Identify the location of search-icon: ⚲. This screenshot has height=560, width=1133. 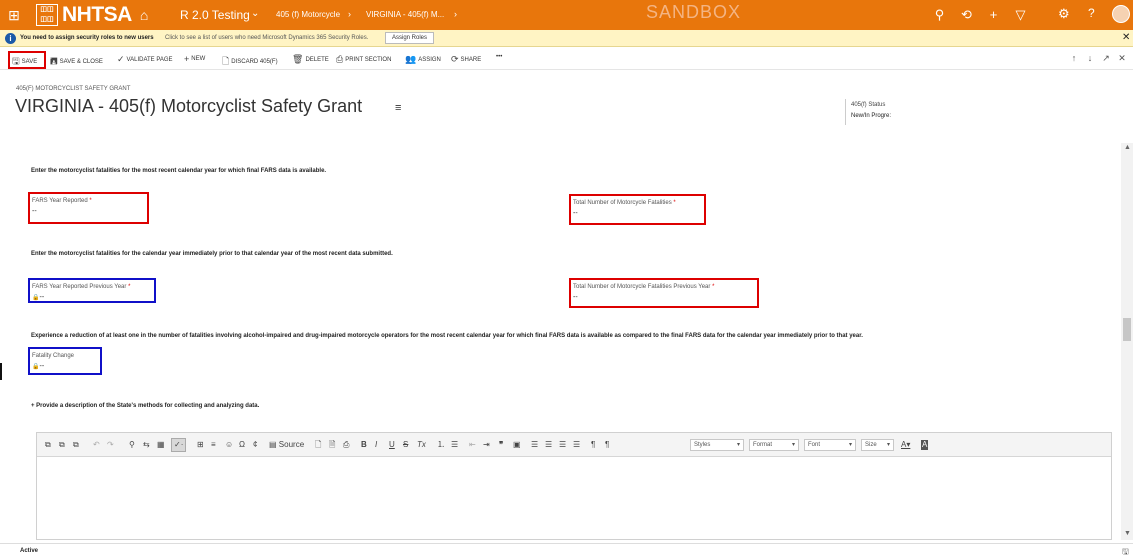
(939, 15).